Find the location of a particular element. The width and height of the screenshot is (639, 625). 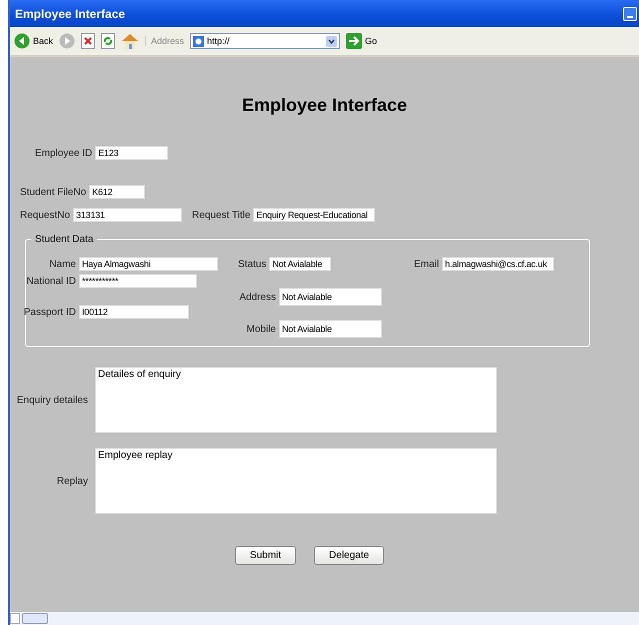

text-field: h.almagwashi@cs.cf.ac.uk is located at coordinates (498, 264).